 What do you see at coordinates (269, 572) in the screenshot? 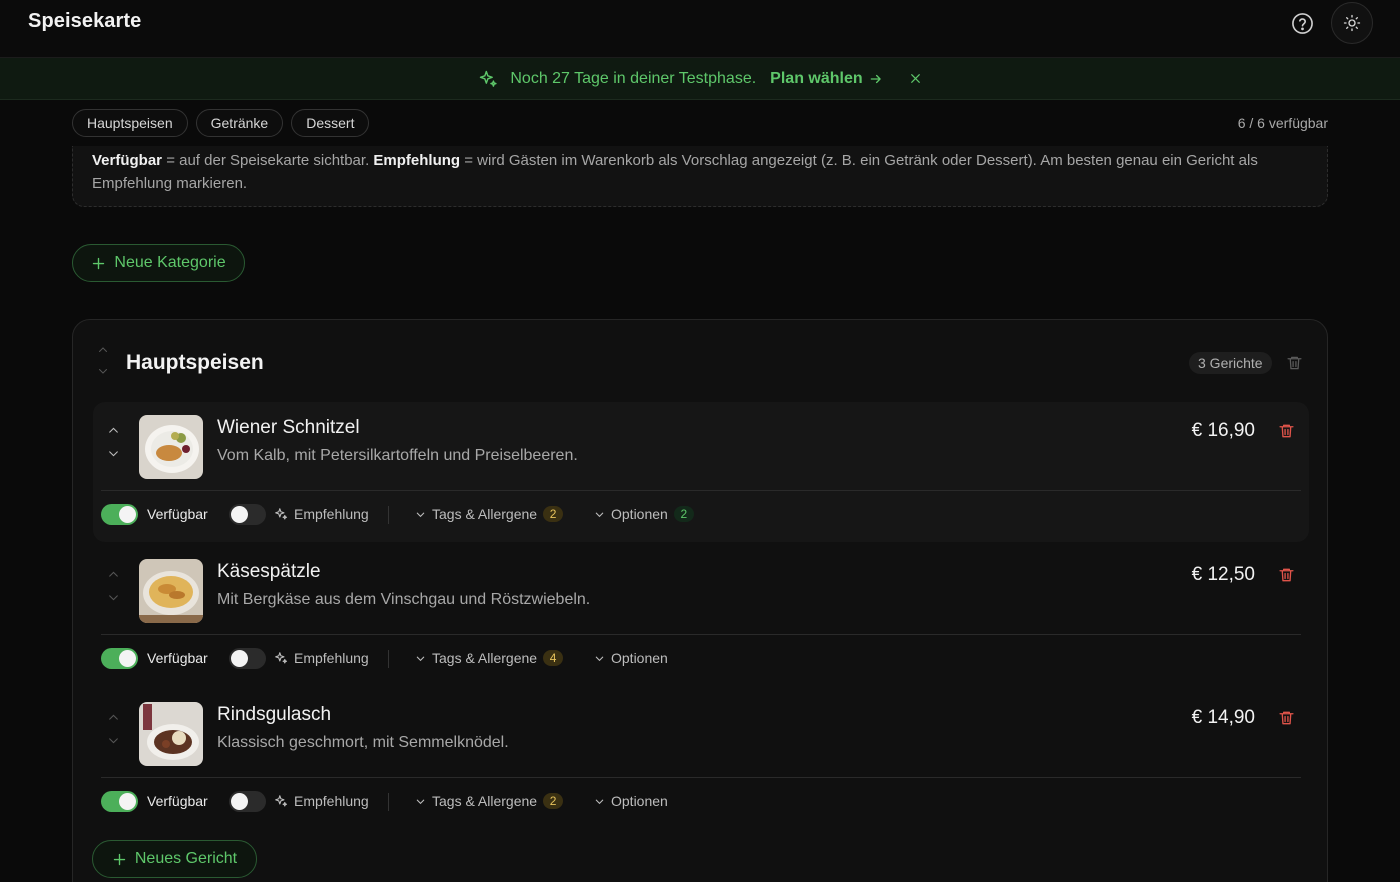
I see `dish-name: Käsespätzle` at bounding box center [269, 572].